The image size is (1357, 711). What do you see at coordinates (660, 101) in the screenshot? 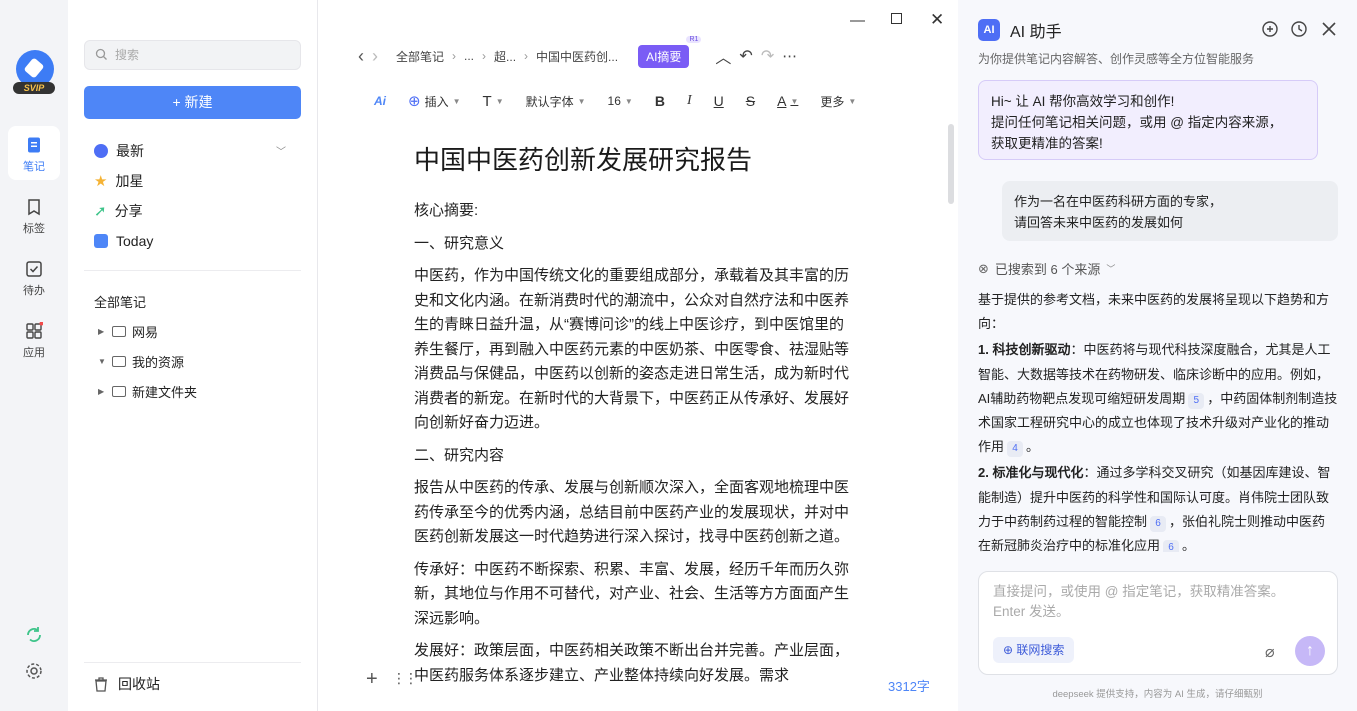
I see `bold-icon: B` at bounding box center [660, 101].